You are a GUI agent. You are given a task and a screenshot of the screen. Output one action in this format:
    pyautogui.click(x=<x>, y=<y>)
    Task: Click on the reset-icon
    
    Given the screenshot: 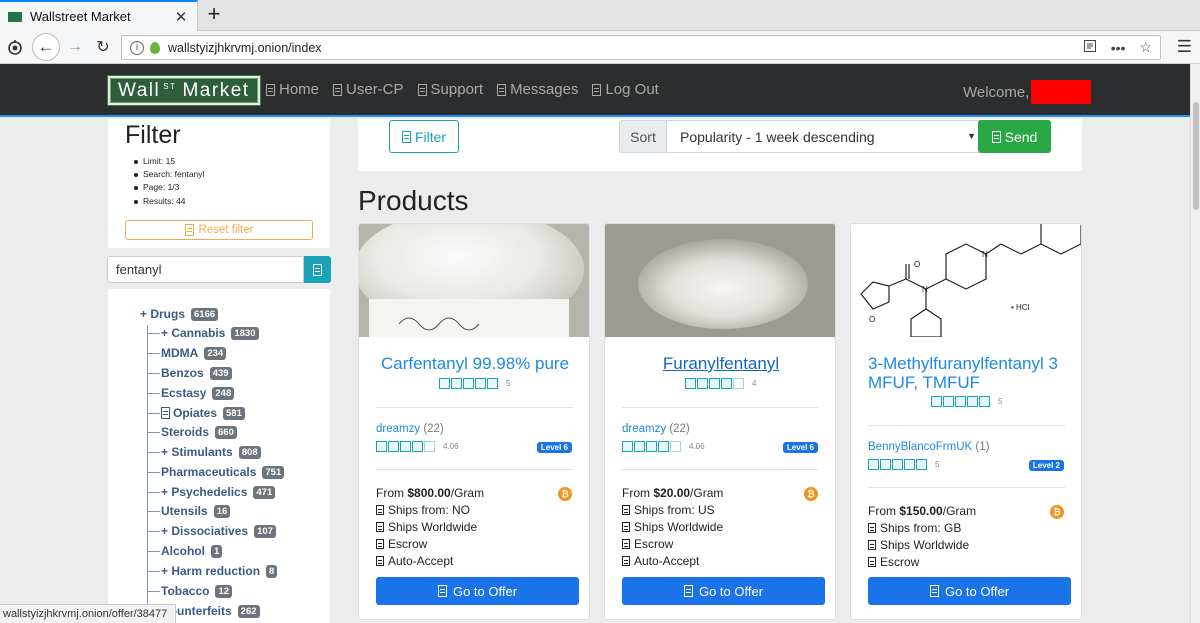 What is the action you would take?
    pyautogui.click(x=189, y=230)
    